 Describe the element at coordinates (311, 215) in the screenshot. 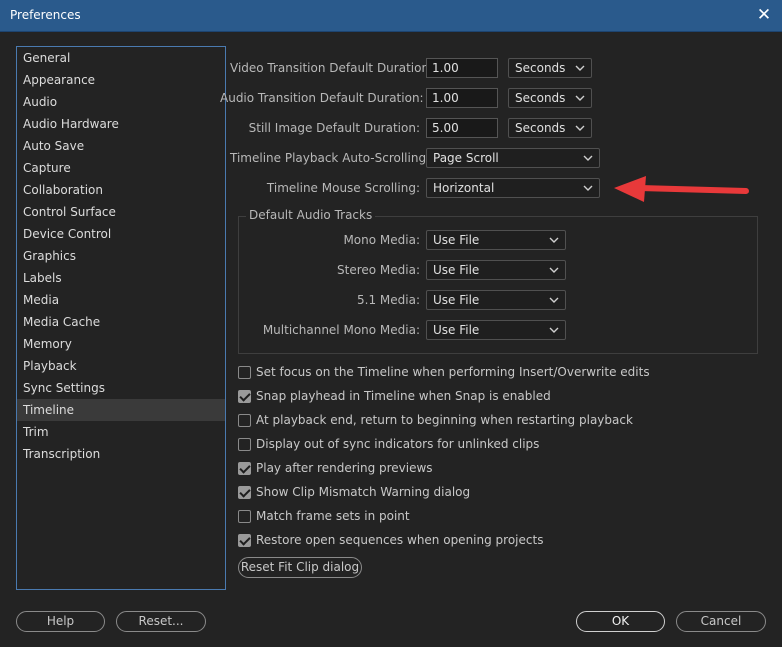

I see `default-audio-tracks-title: Default Audio Tracks` at that location.